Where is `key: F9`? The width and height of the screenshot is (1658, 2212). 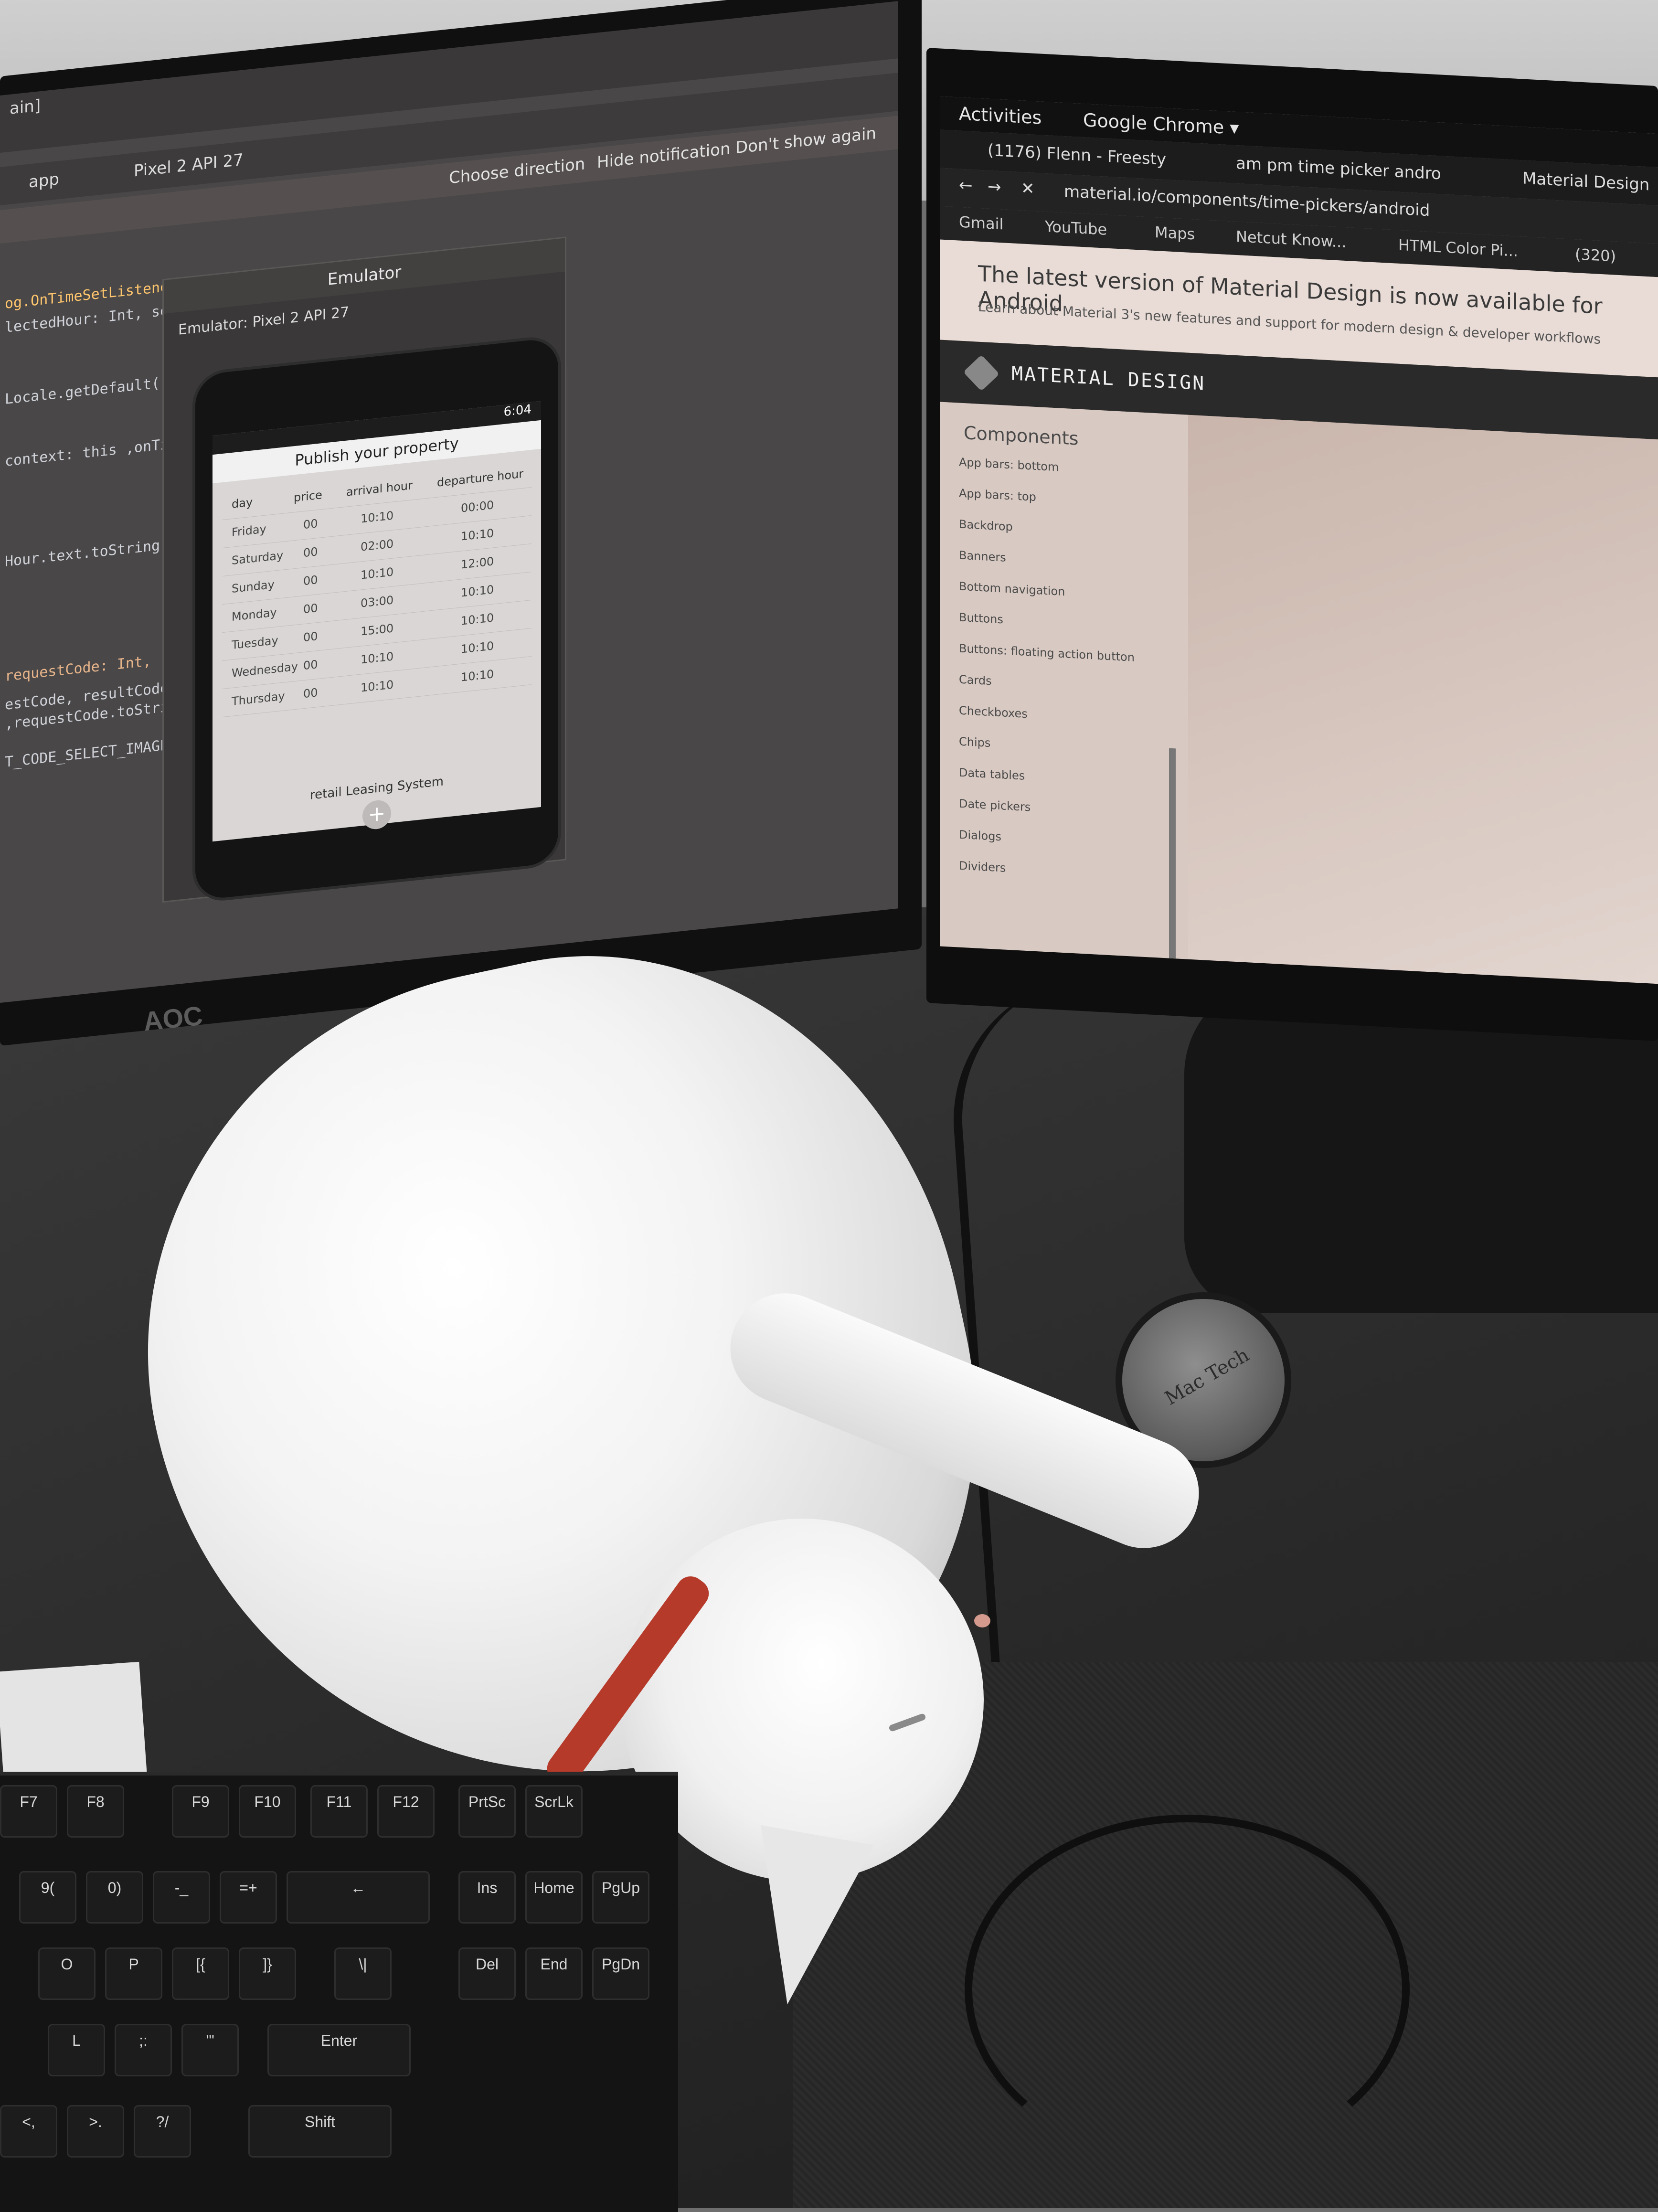 key: F9 is located at coordinates (200, 1811).